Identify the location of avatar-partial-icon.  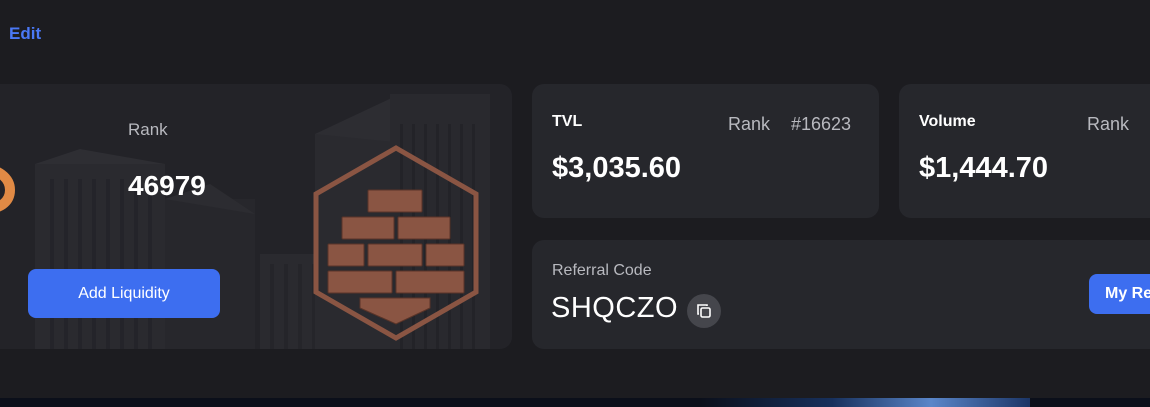
(8, 184).